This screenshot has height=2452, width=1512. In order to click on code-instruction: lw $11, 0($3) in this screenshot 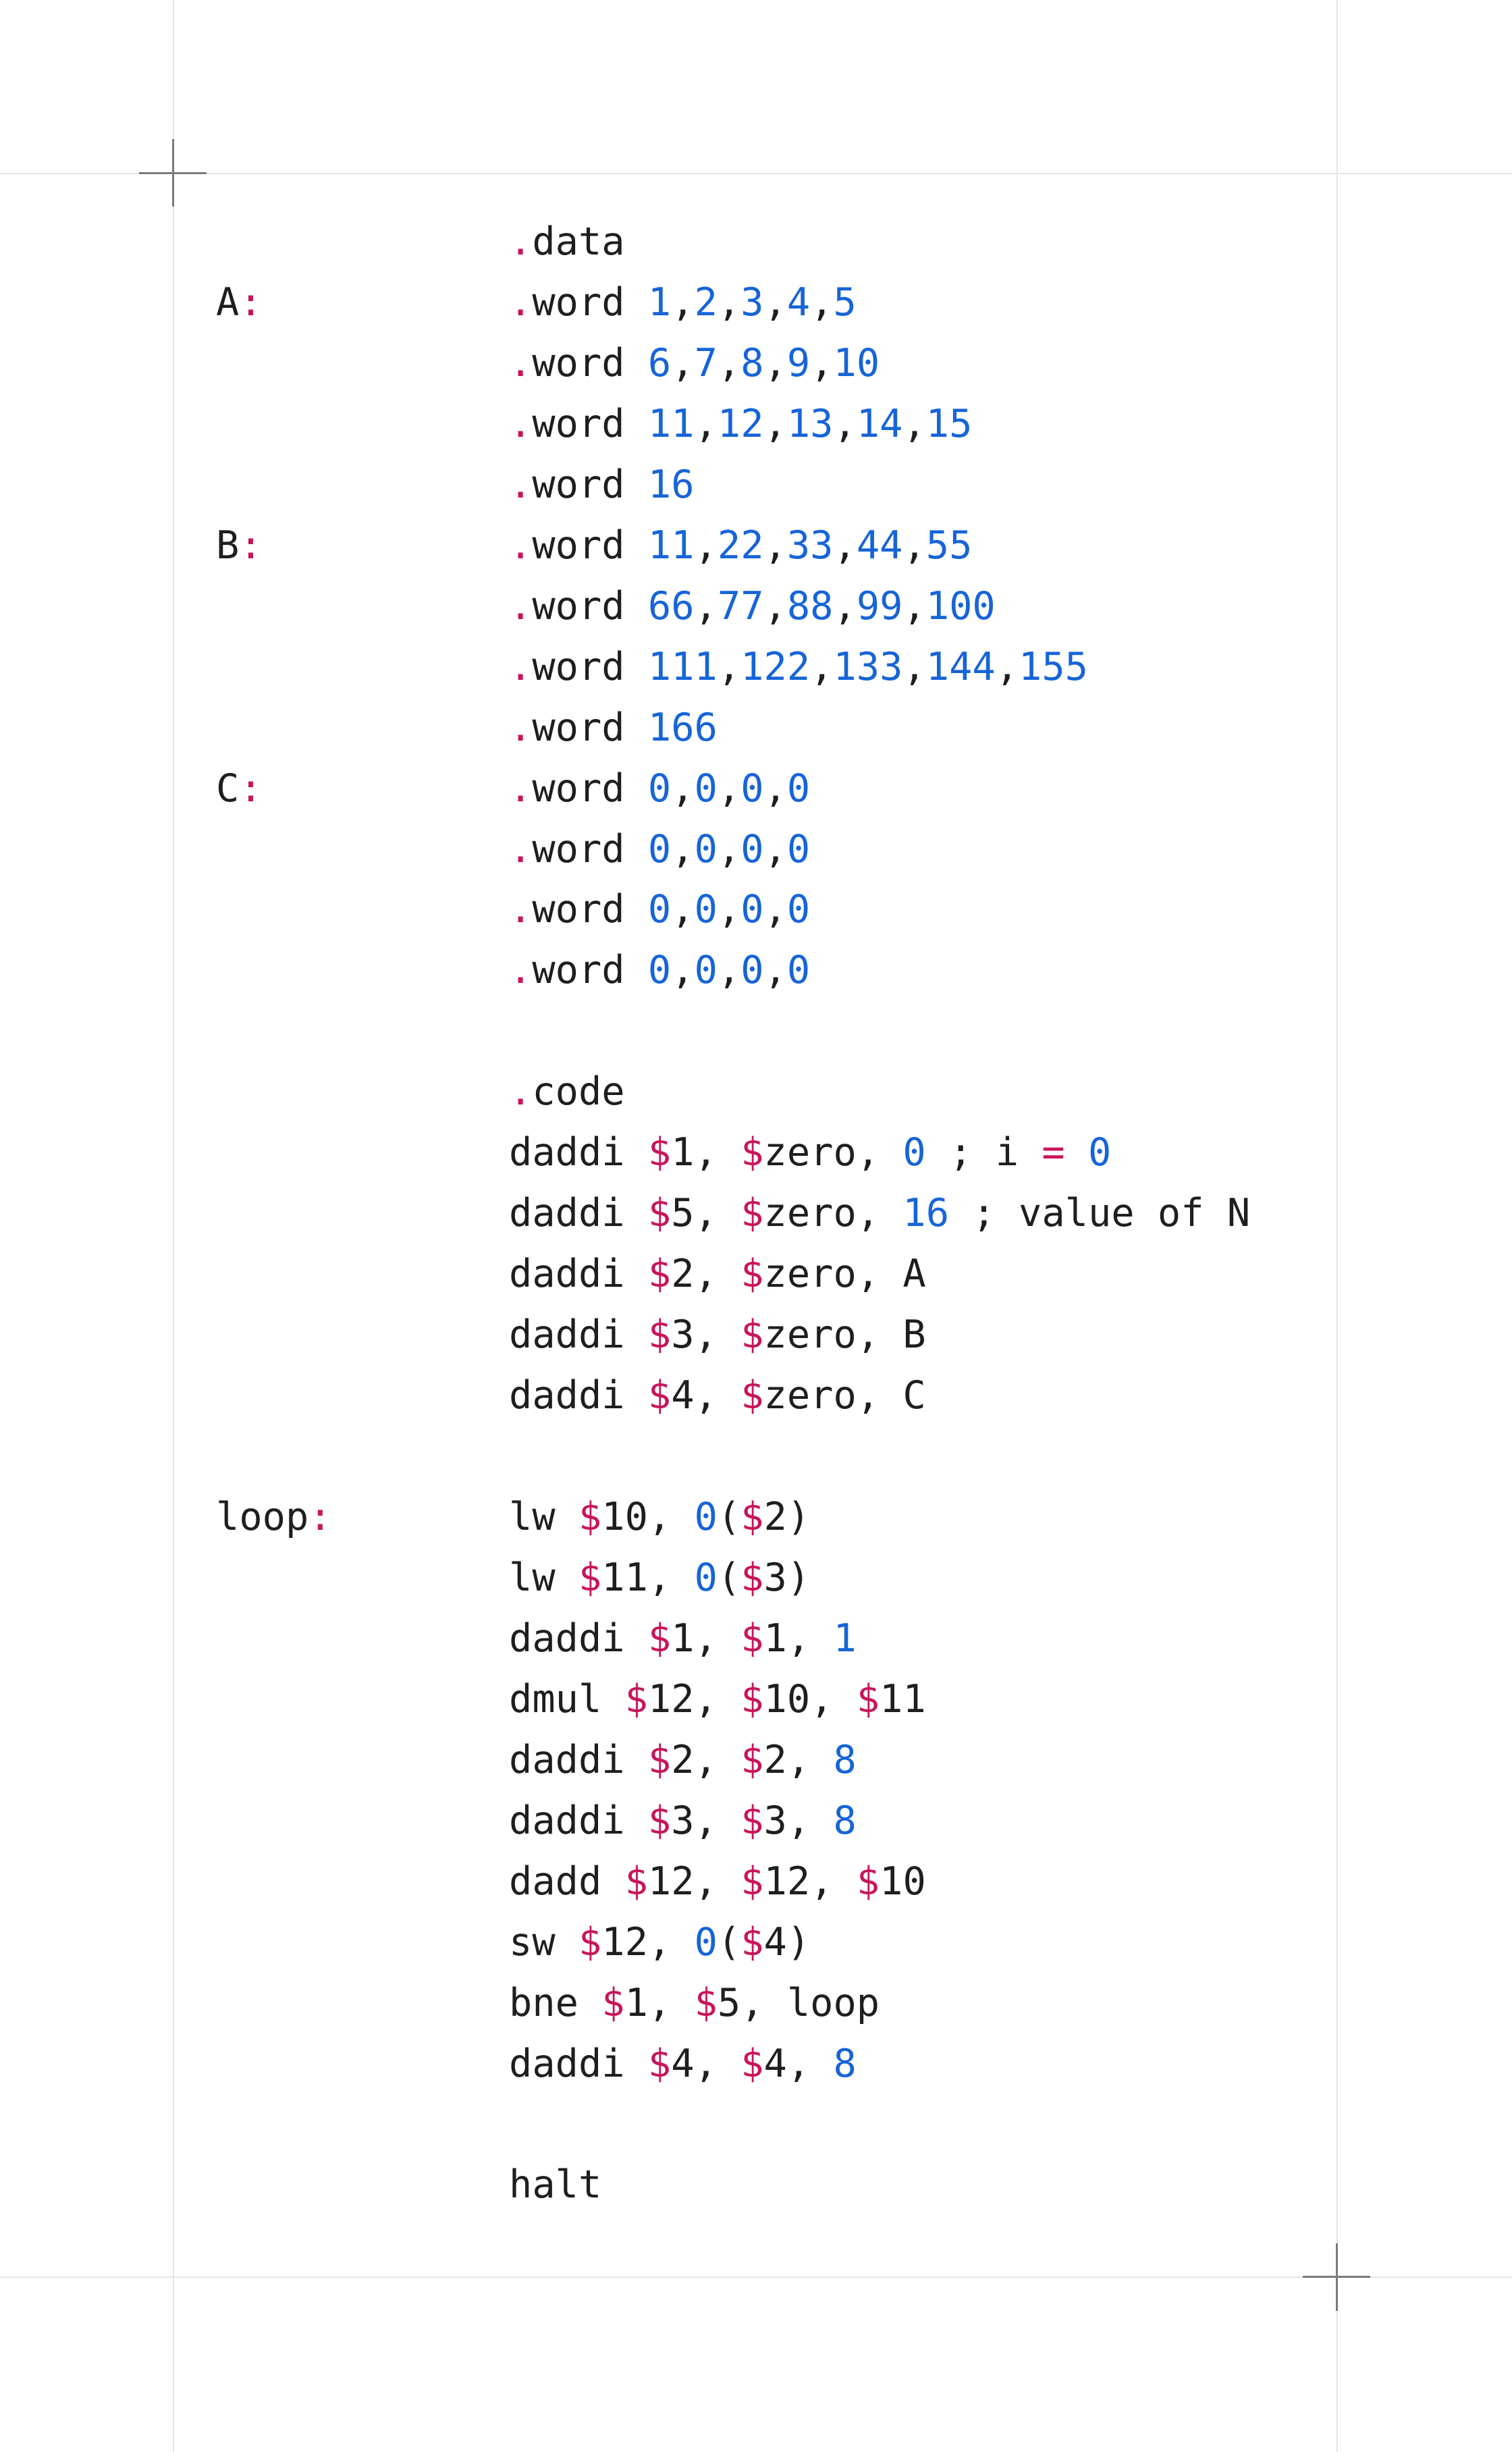, I will do `click(659, 1578)`.